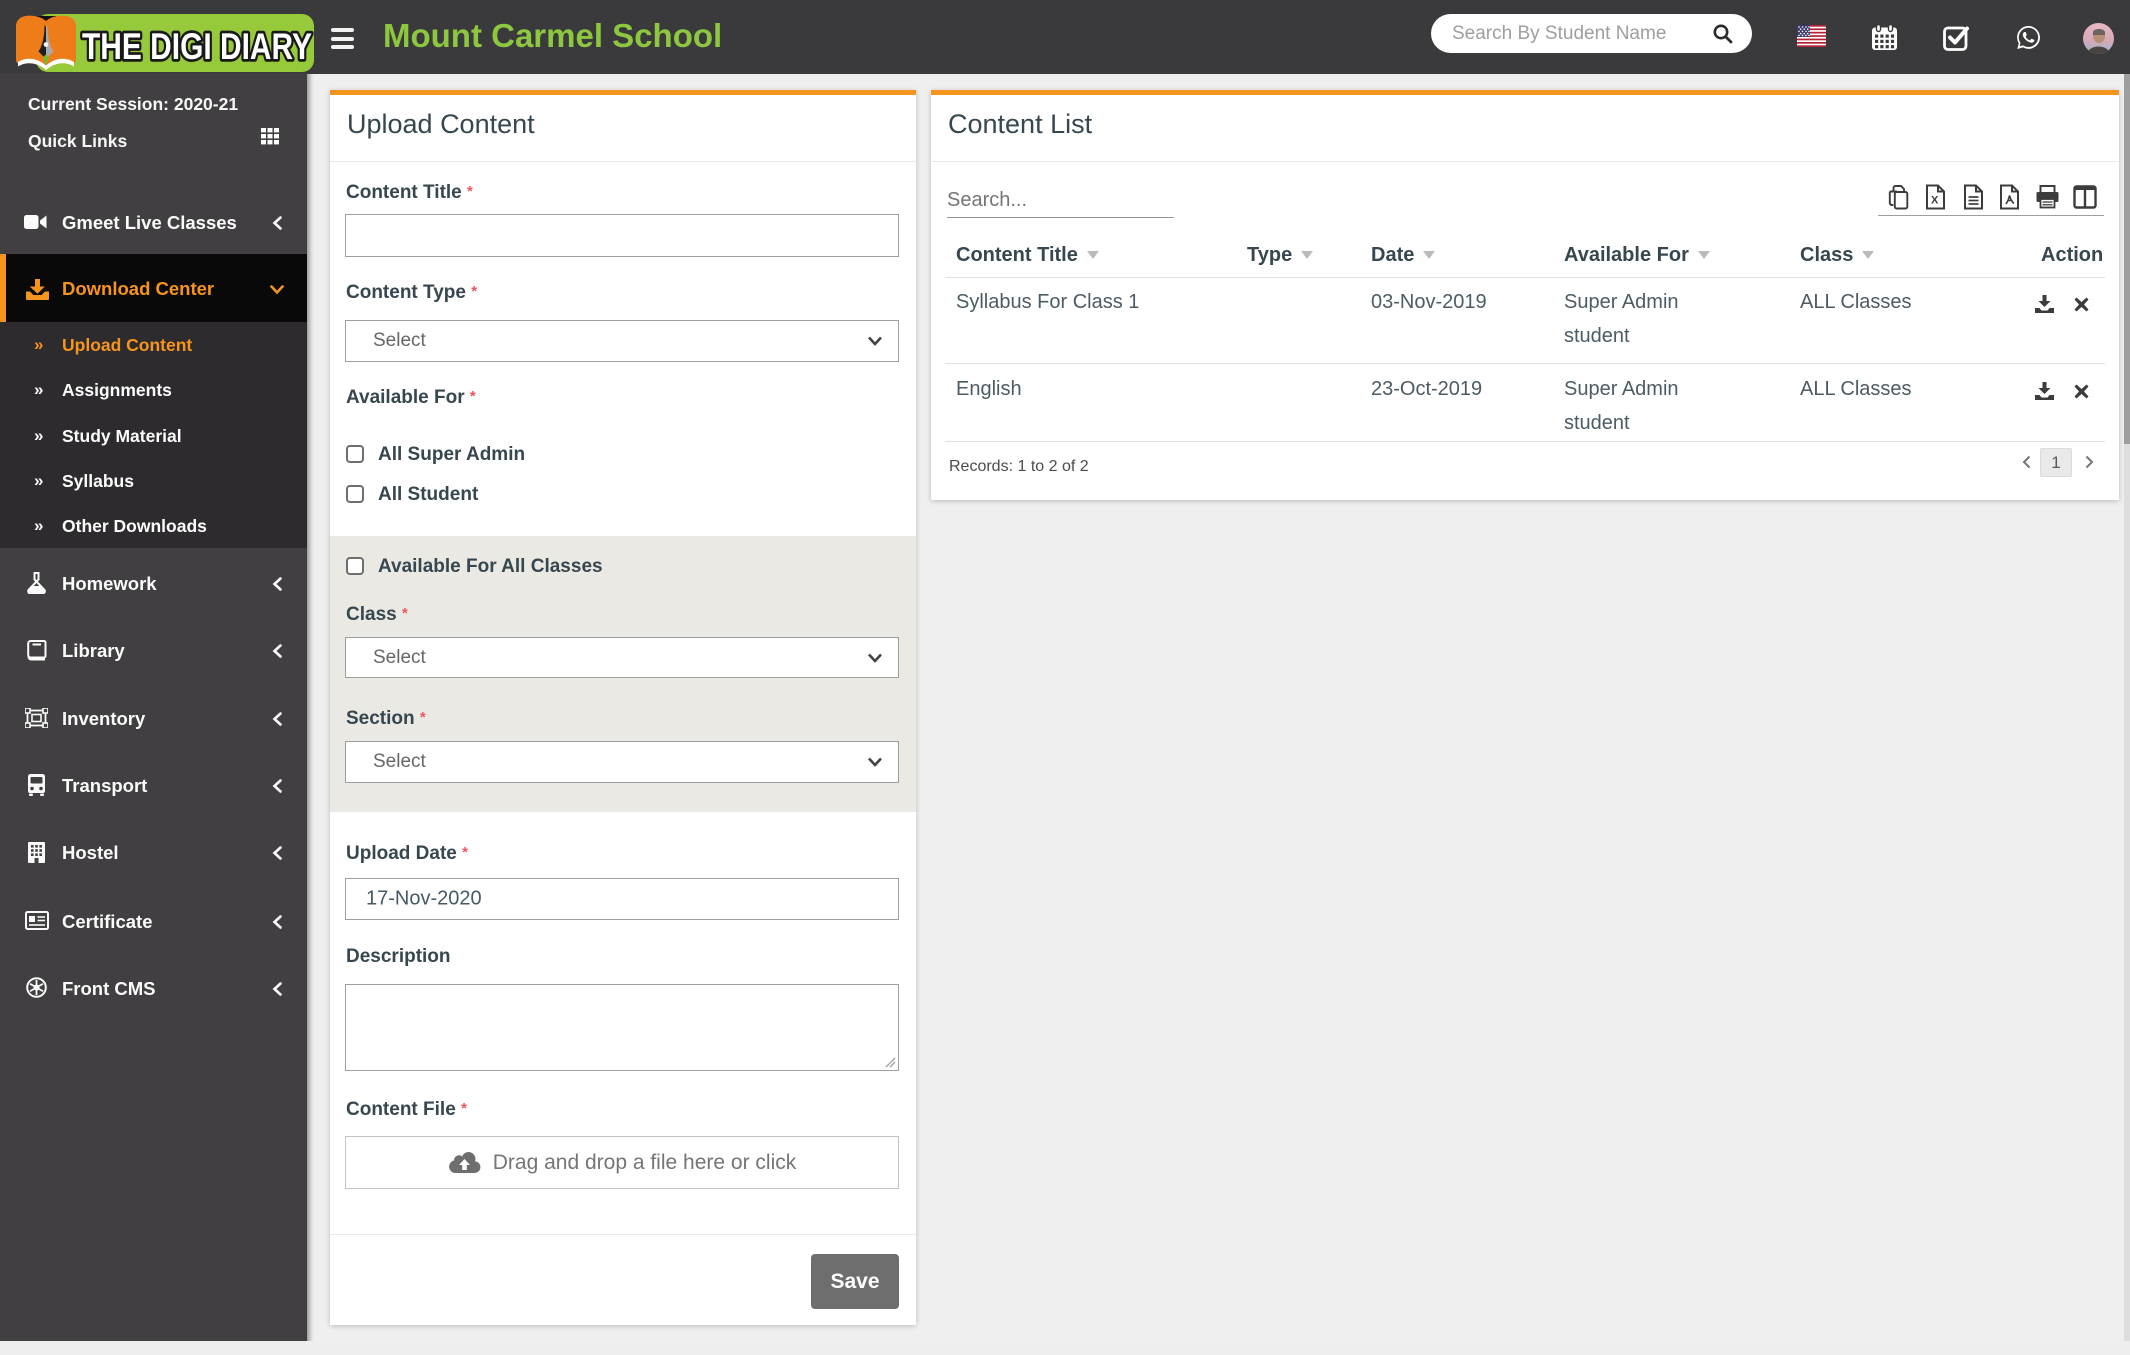 The height and width of the screenshot is (1355, 2130). I want to click on svg-text: X, so click(1935, 201).